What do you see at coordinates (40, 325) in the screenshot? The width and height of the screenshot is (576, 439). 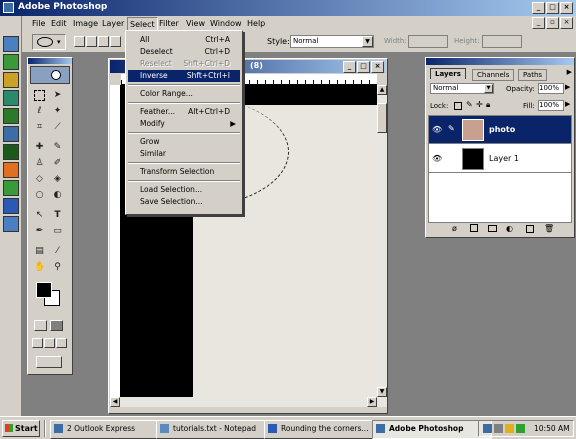 I see `standard-mode-icon` at bounding box center [40, 325].